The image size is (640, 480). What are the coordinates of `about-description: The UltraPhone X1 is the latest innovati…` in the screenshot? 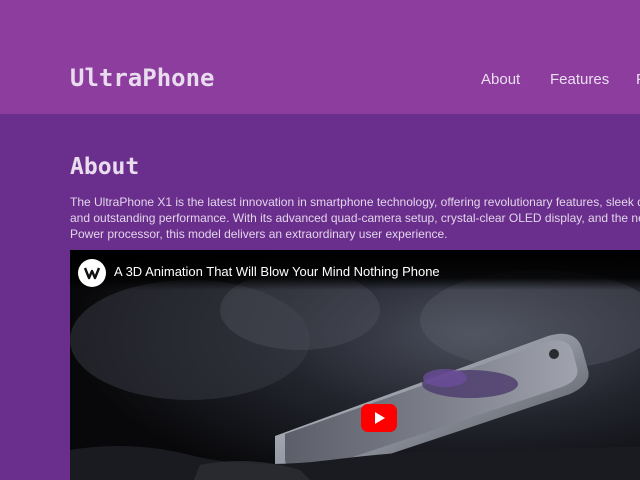 It's located at (355, 218).